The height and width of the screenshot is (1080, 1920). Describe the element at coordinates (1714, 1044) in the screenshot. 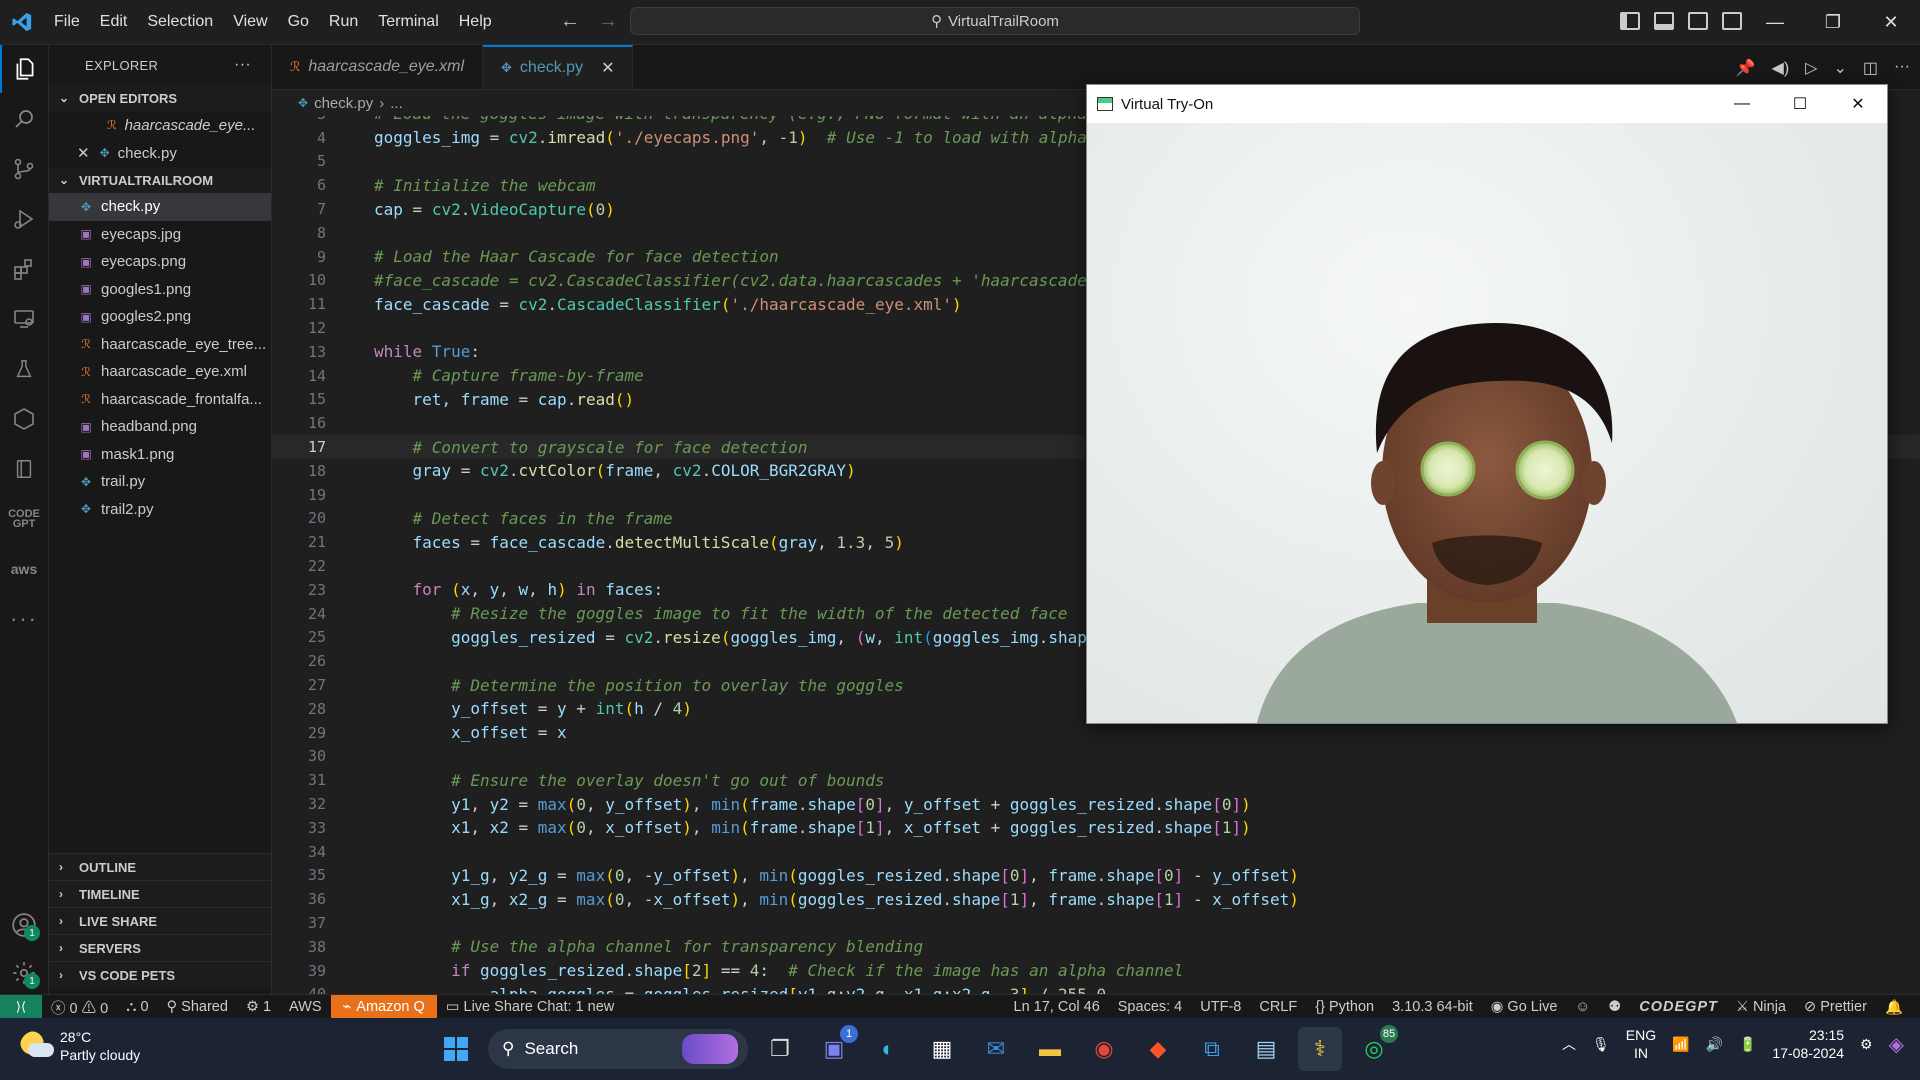

I see `volume-icon: 🔊` at that location.